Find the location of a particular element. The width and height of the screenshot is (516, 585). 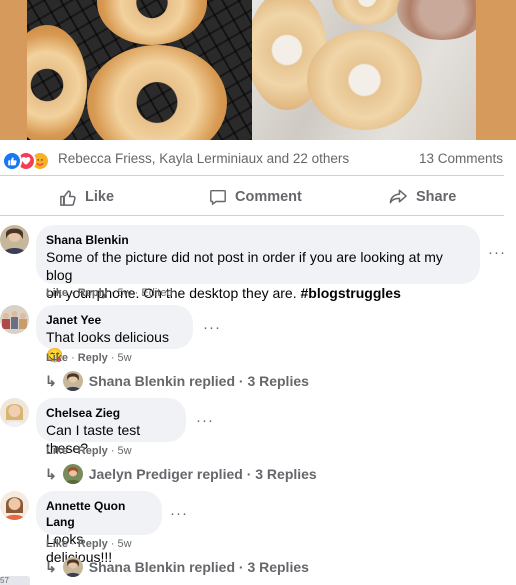

comment-bubble: Annette Quon Lang Looks delicious!!! is located at coordinates (99, 528).